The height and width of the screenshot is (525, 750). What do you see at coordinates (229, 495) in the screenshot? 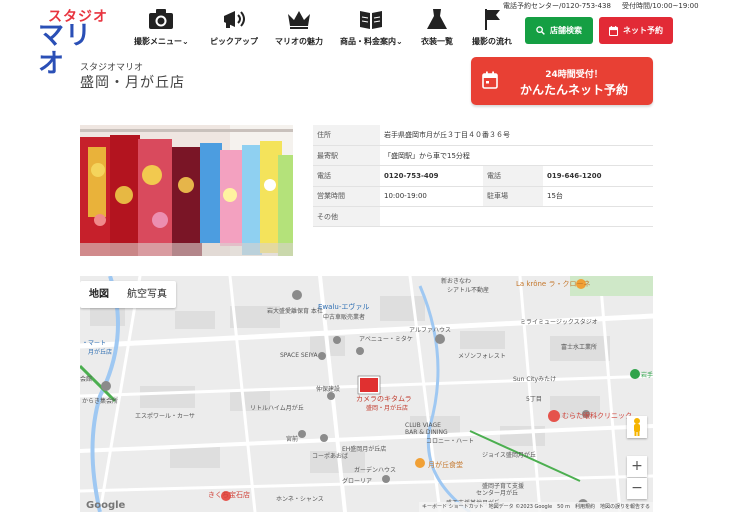
I see `map-label: きくち宝石店` at bounding box center [229, 495].